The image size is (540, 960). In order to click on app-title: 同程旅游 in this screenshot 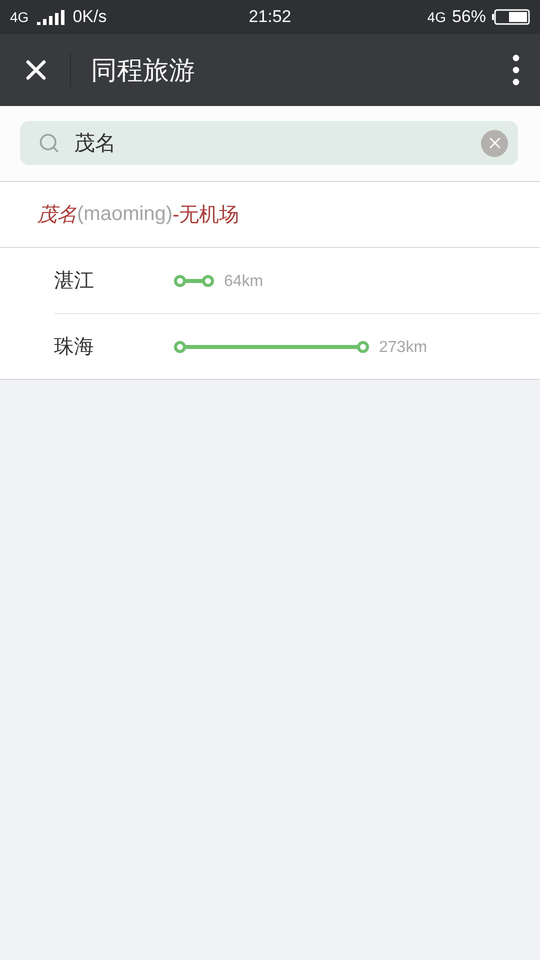, I will do `click(143, 70)`.